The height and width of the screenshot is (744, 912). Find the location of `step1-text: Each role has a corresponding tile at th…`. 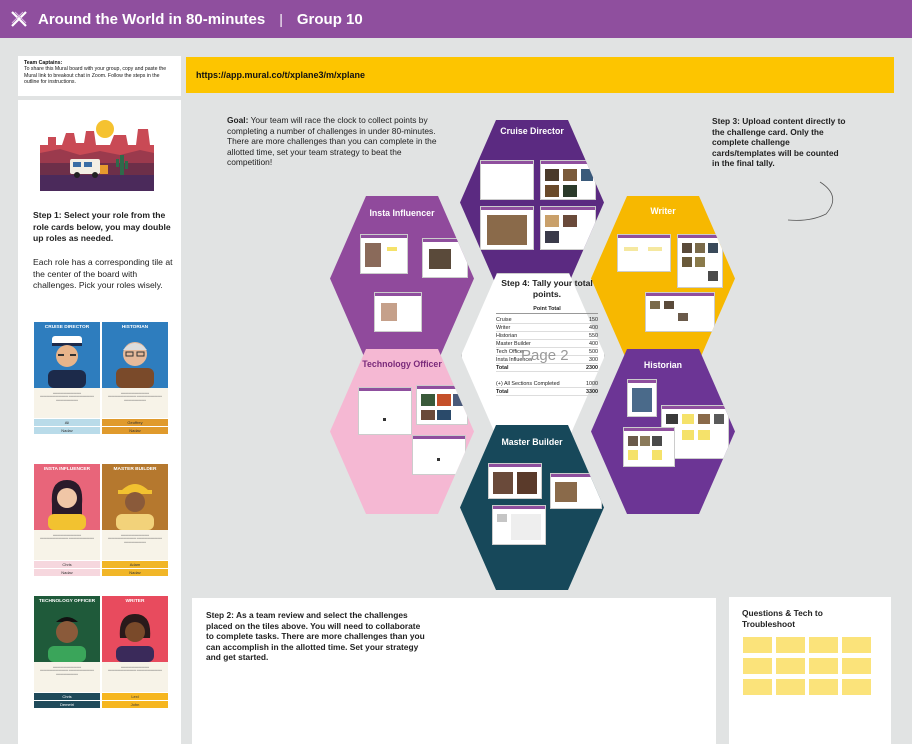

step1-text: Each role has a corresponding tile at th… is located at coordinates (103, 273).